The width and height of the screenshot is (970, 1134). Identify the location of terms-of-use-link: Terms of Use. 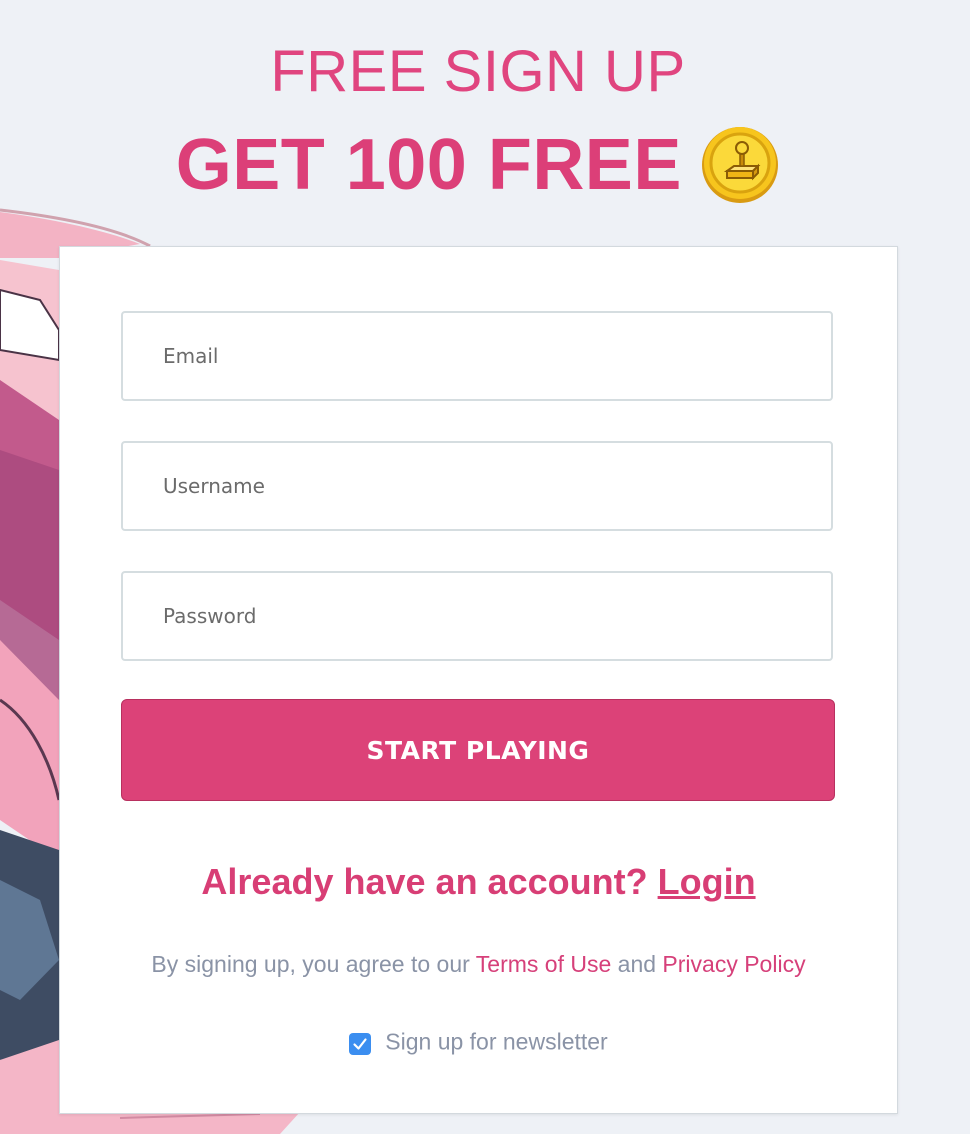
(543, 964).